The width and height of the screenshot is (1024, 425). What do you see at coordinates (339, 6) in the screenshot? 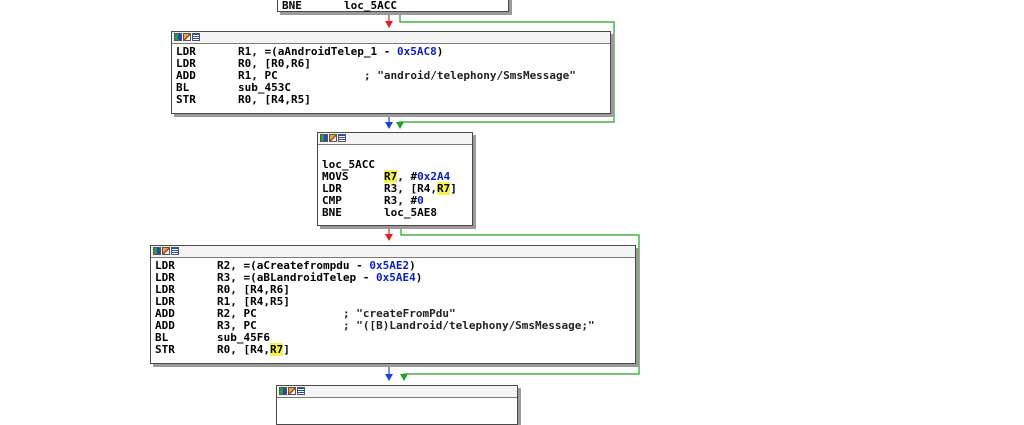
I see `instruction-line: BNE loc_5ACC` at bounding box center [339, 6].